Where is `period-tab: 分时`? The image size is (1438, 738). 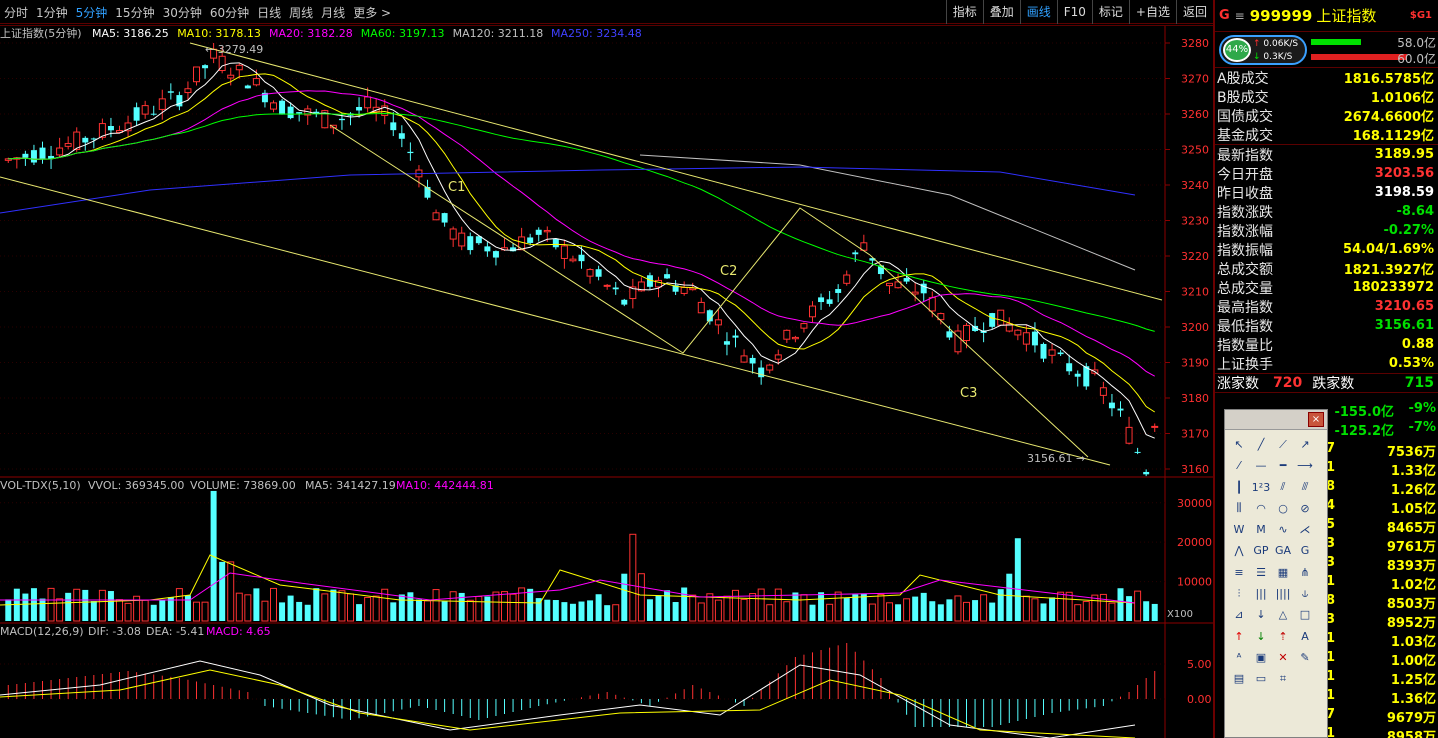 period-tab: 分时 is located at coordinates (16, 12).